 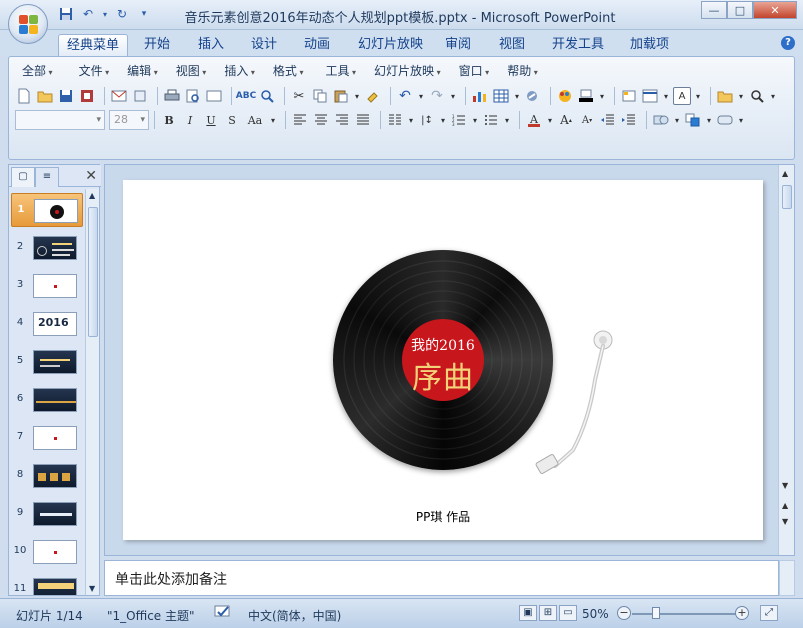 What do you see at coordinates (223, 613) in the screenshot?
I see `spellcheck-status-icon` at bounding box center [223, 613].